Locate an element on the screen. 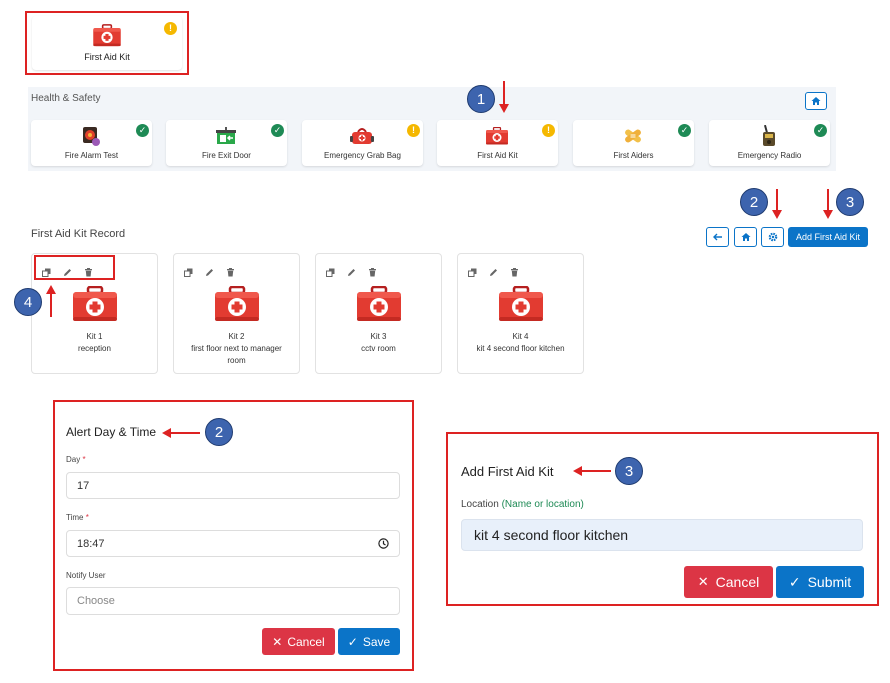 The height and width of the screenshot is (683, 890). hs-item-fire-alarm-test: ✓ Fire Alarm Test is located at coordinates (91, 143).